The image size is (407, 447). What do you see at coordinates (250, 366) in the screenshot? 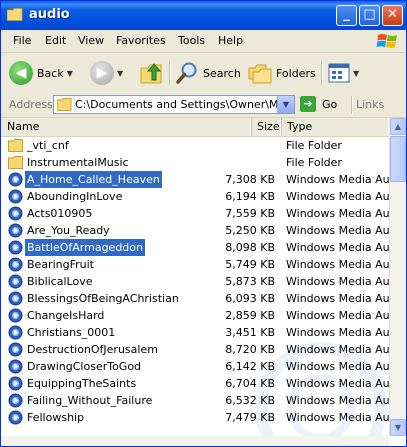
I see `file-size: 6,142 KB` at bounding box center [250, 366].